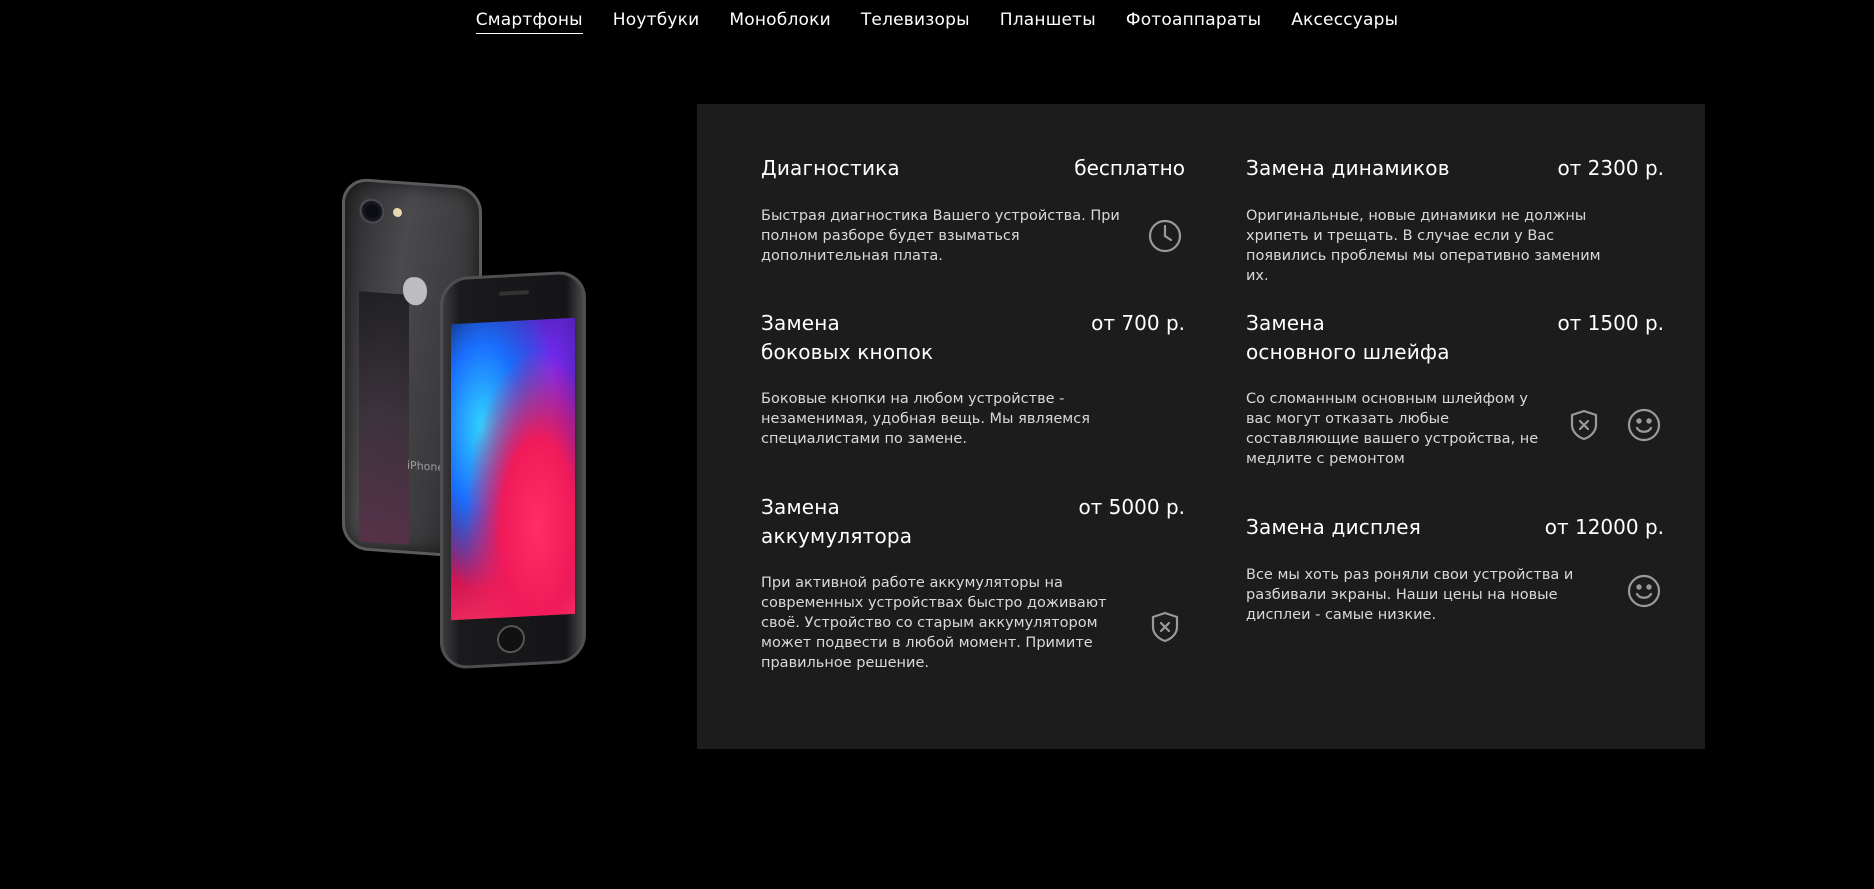 The height and width of the screenshot is (889, 1874). Describe the element at coordinates (1348, 337) in the screenshot. I see `service-title: Замена основного шлейфа` at that location.